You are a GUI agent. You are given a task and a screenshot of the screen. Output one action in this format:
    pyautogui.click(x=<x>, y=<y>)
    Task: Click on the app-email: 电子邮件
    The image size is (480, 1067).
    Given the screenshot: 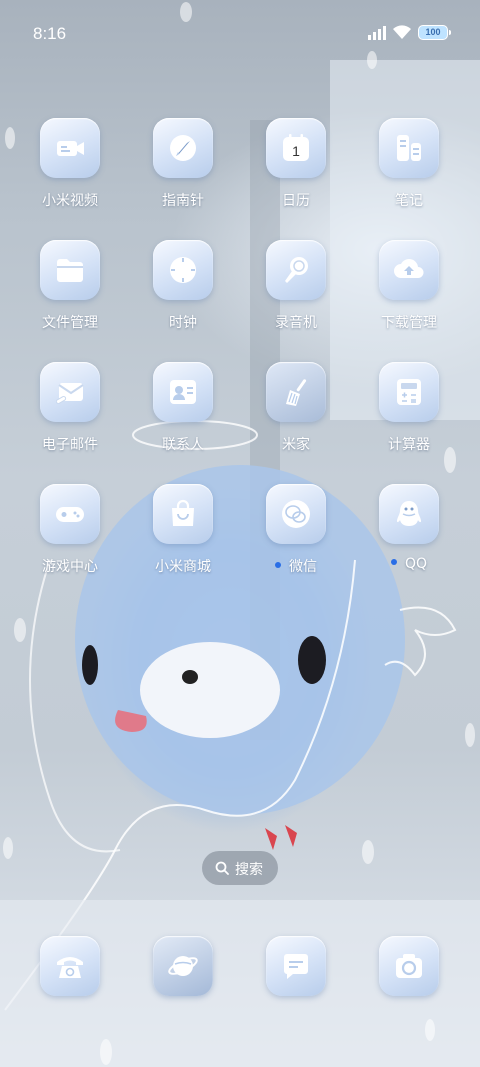 What is the action you would take?
    pyautogui.click(x=70, y=417)
    